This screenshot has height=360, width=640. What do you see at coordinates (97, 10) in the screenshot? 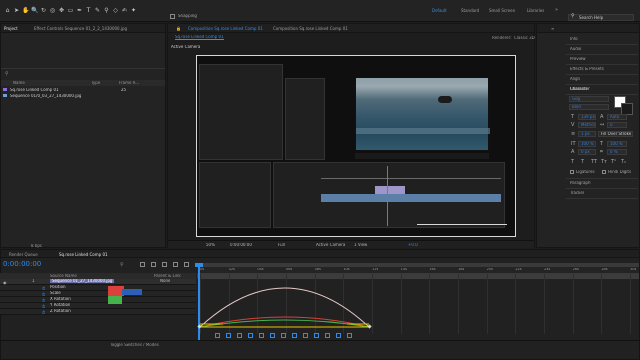
I see `brush-icon: ✎` at bounding box center [97, 10].